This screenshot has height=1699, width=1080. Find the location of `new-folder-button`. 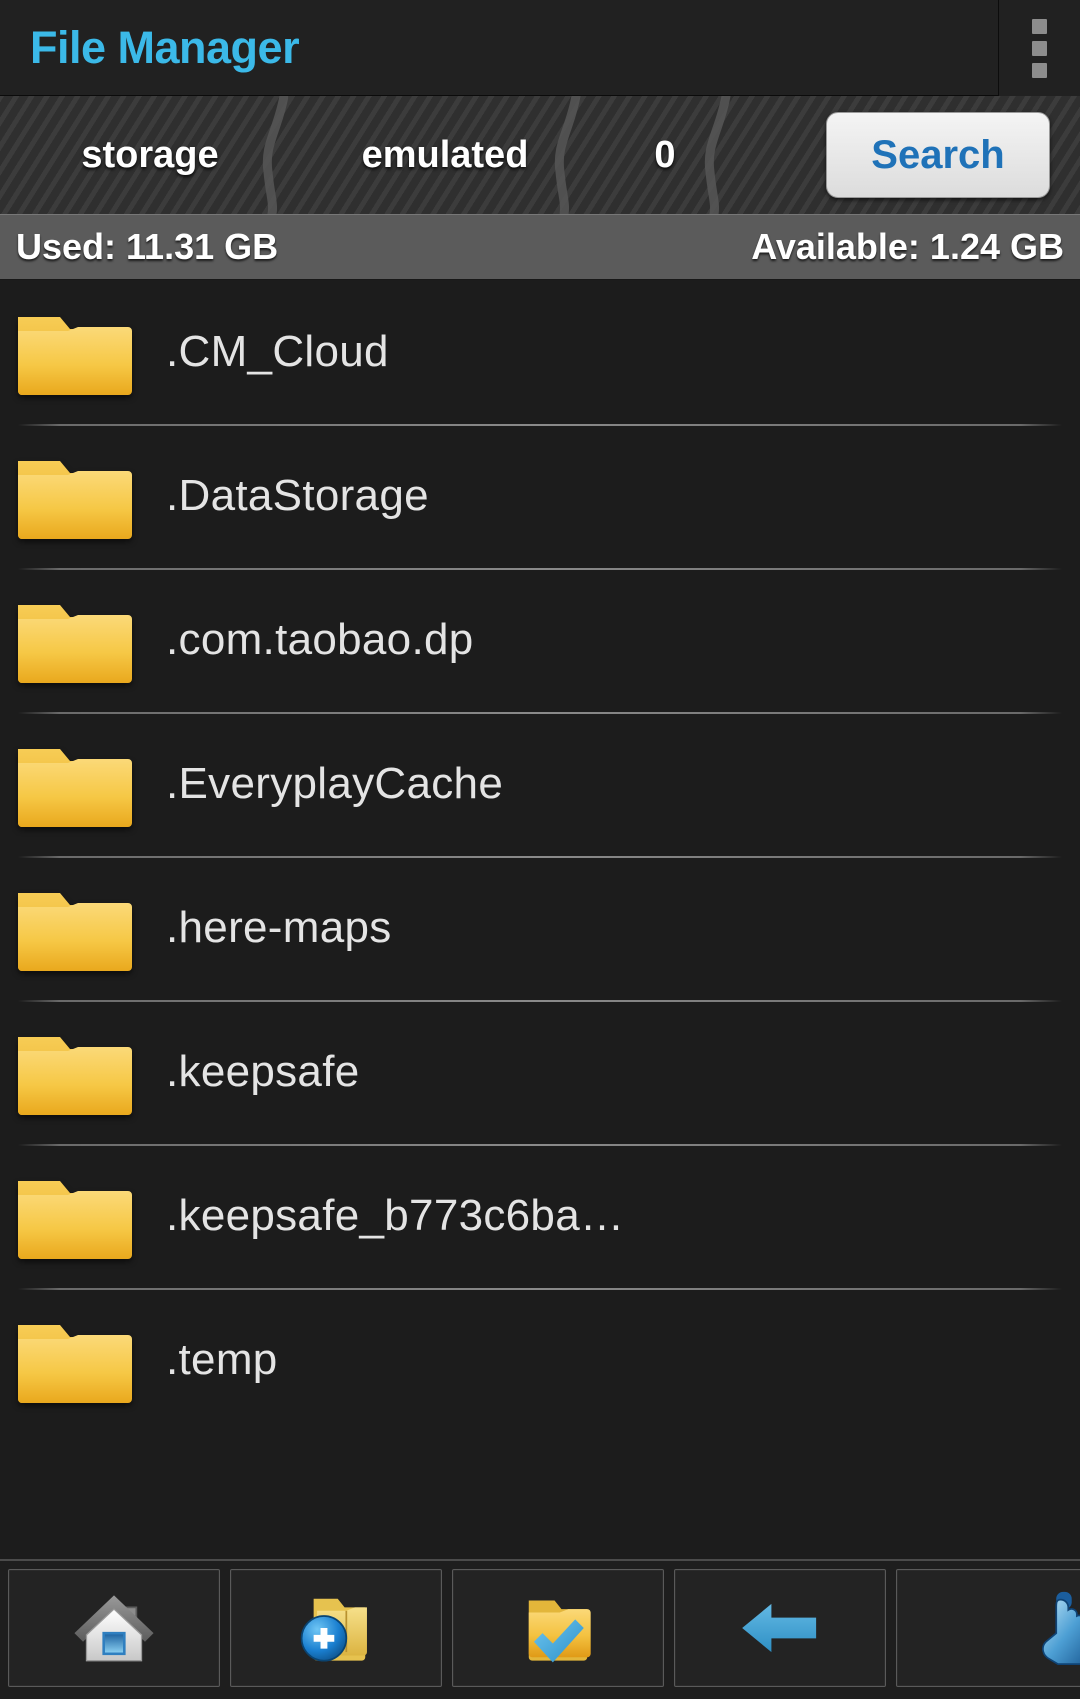

new-folder-button is located at coordinates (336, 1628).